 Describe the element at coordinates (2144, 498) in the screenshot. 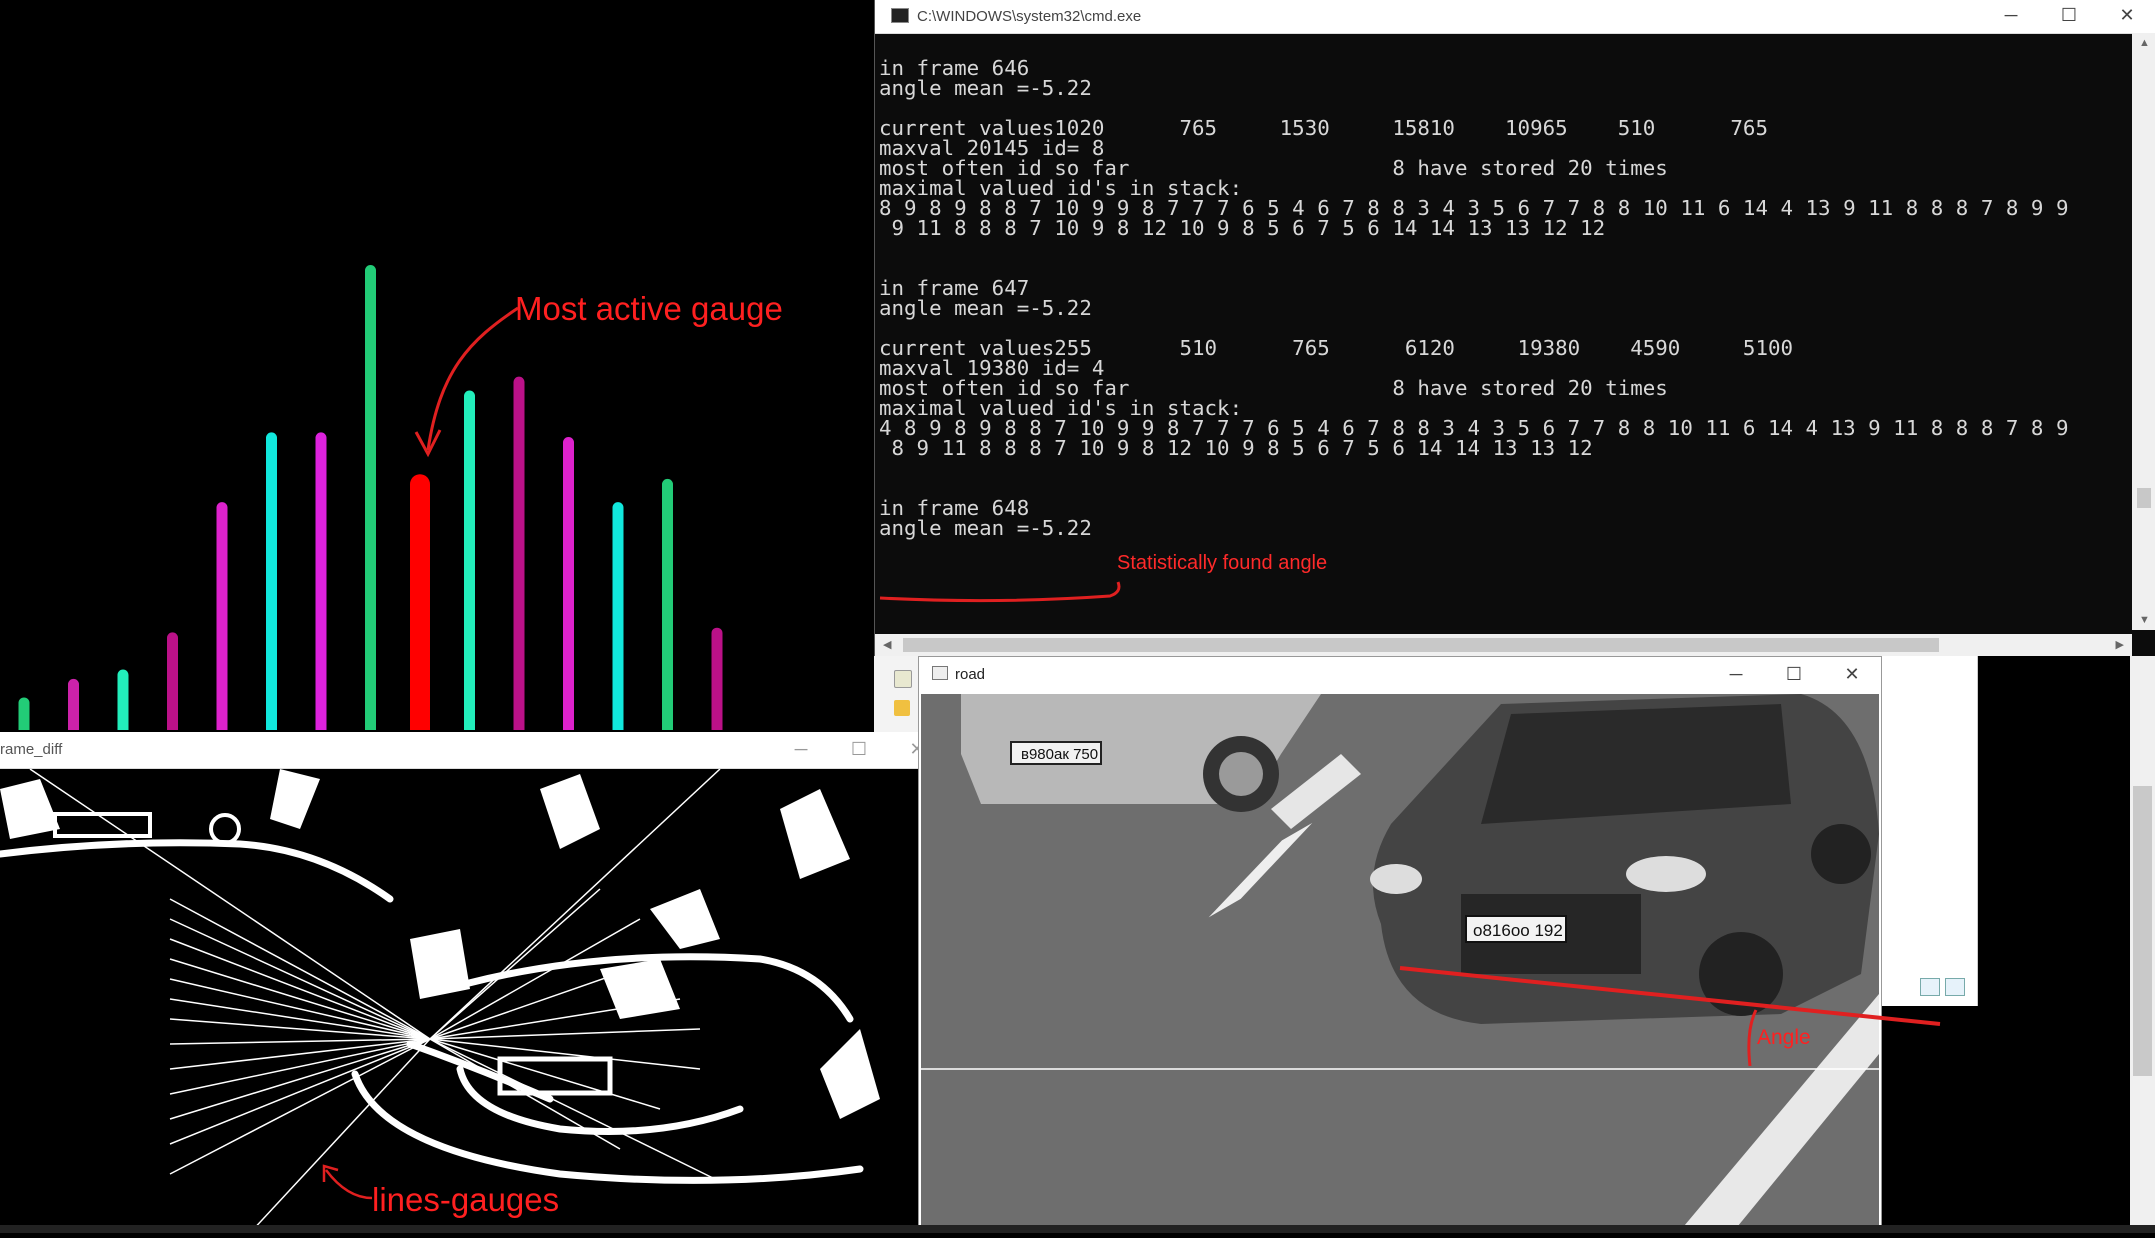

I see `cmd-vertical-scroll-thumb` at that location.